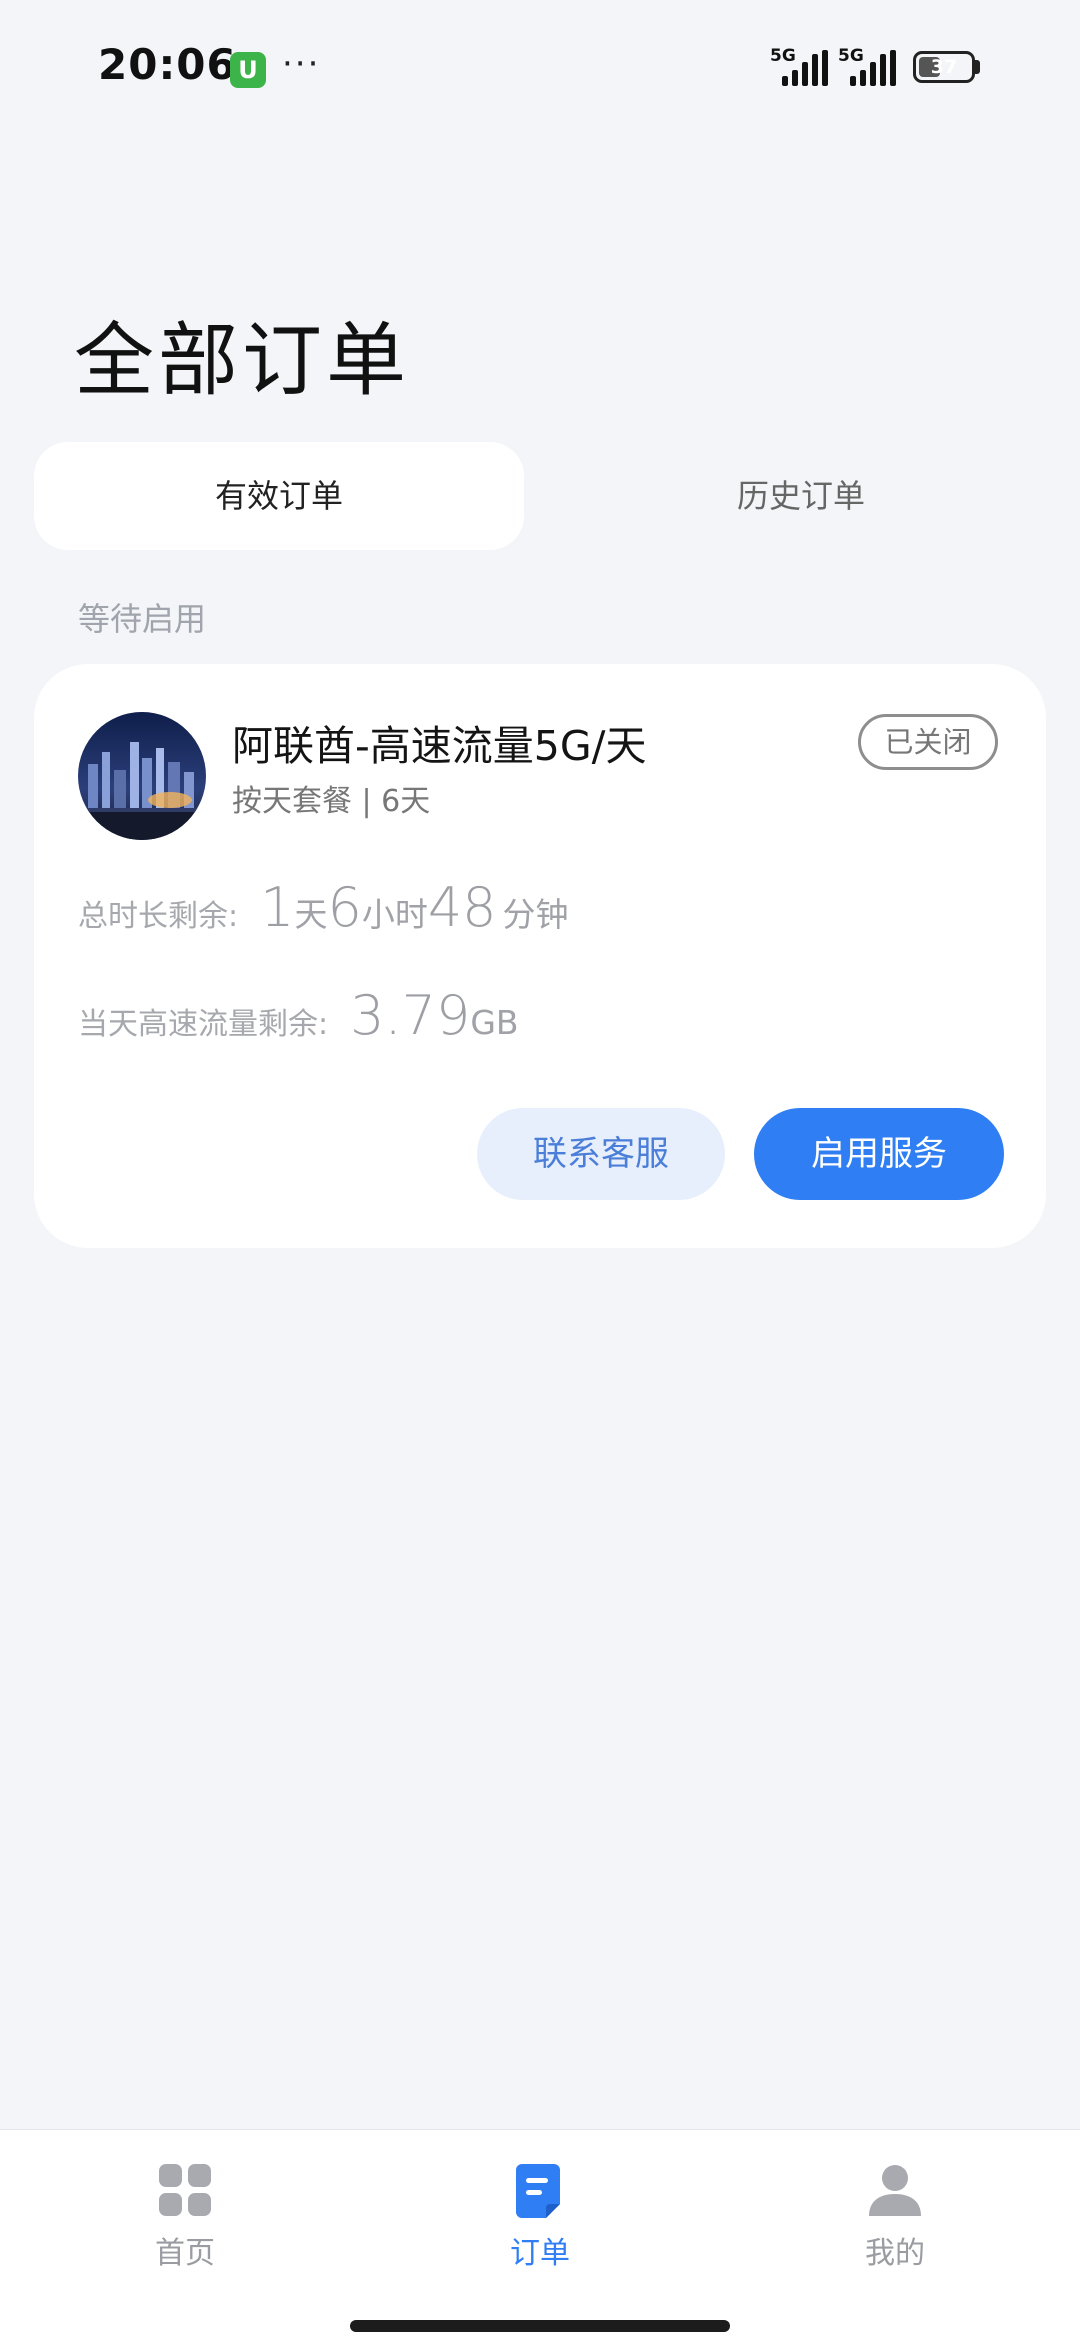 The image size is (1080, 2352). I want to click on remaining-hours: 6, so click(344, 907).